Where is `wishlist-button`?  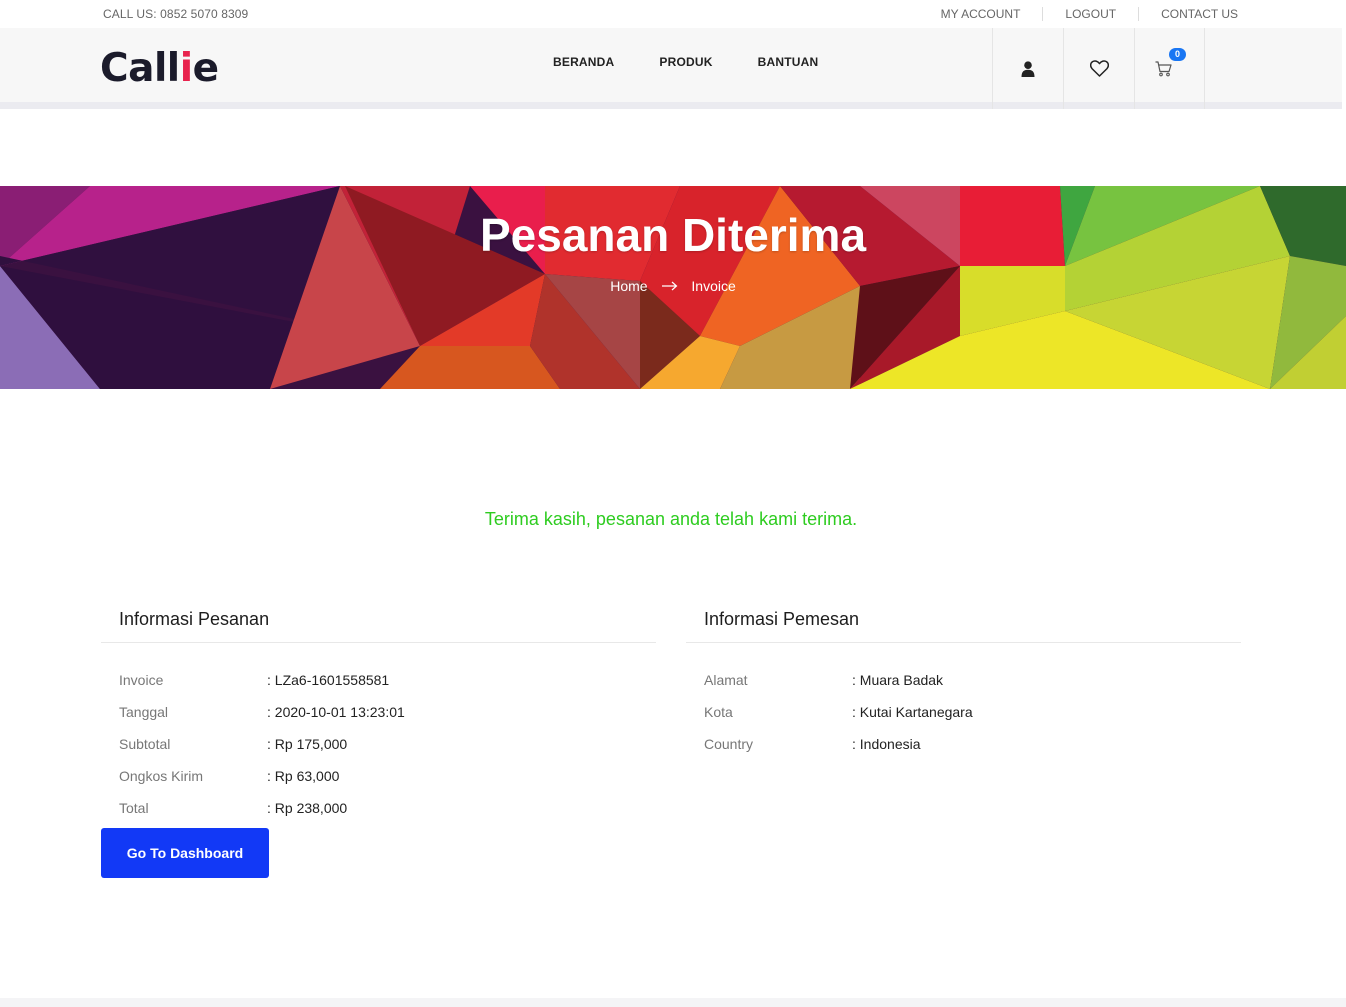 wishlist-button is located at coordinates (1098, 68).